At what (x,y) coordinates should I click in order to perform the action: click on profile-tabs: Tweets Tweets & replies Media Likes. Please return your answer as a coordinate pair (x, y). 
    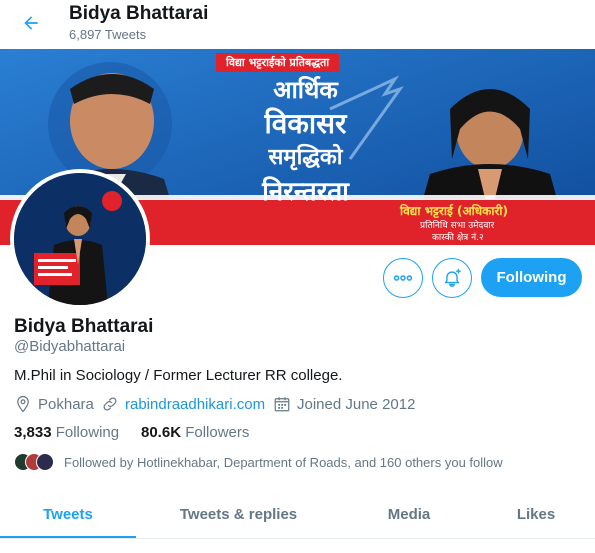
    Looking at the image, I should click on (297, 514).